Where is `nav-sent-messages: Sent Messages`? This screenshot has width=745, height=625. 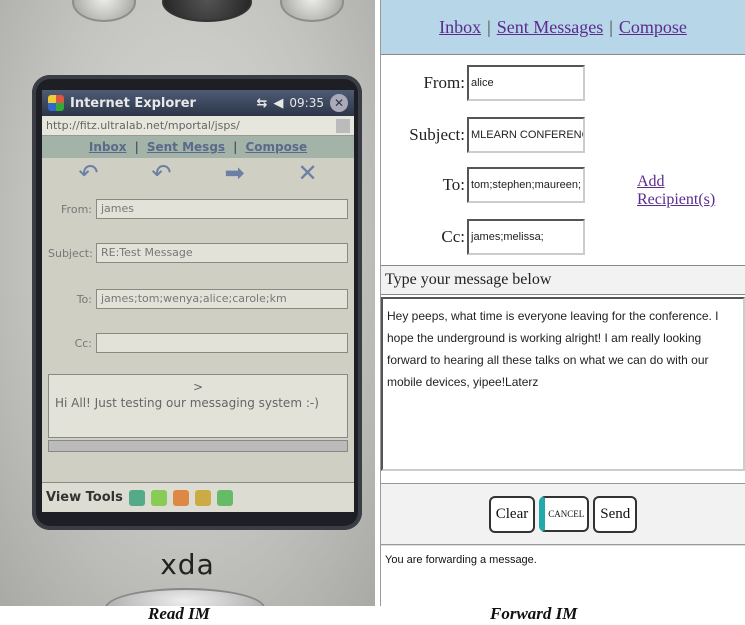 nav-sent-messages: Sent Messages is located at coordinates (550, 27).